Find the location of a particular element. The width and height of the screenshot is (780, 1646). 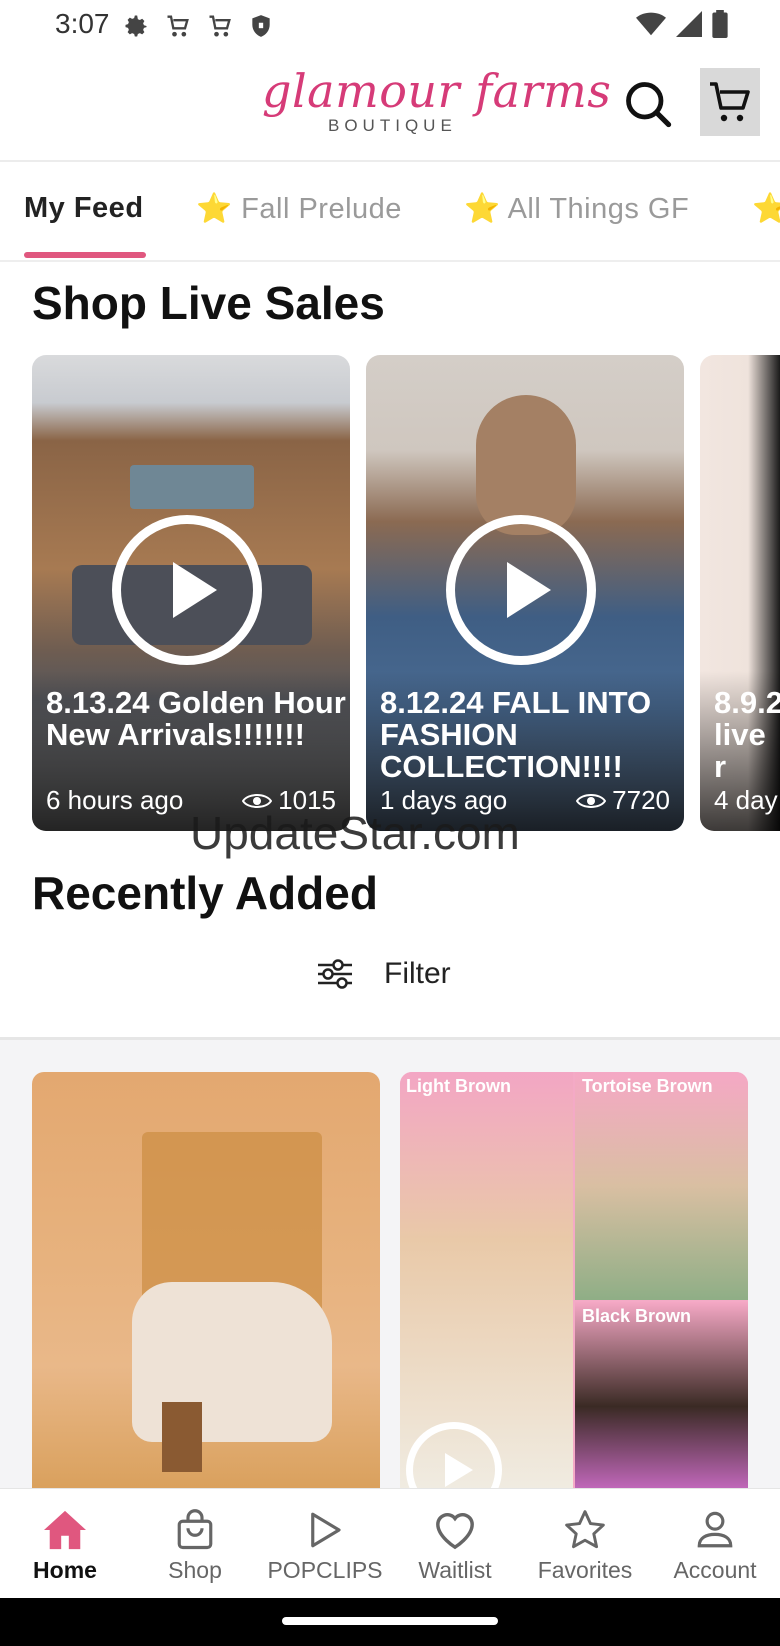

product-card: Light Brown Tortoise Brown Black Brown is located at coordinates (574, 1282).